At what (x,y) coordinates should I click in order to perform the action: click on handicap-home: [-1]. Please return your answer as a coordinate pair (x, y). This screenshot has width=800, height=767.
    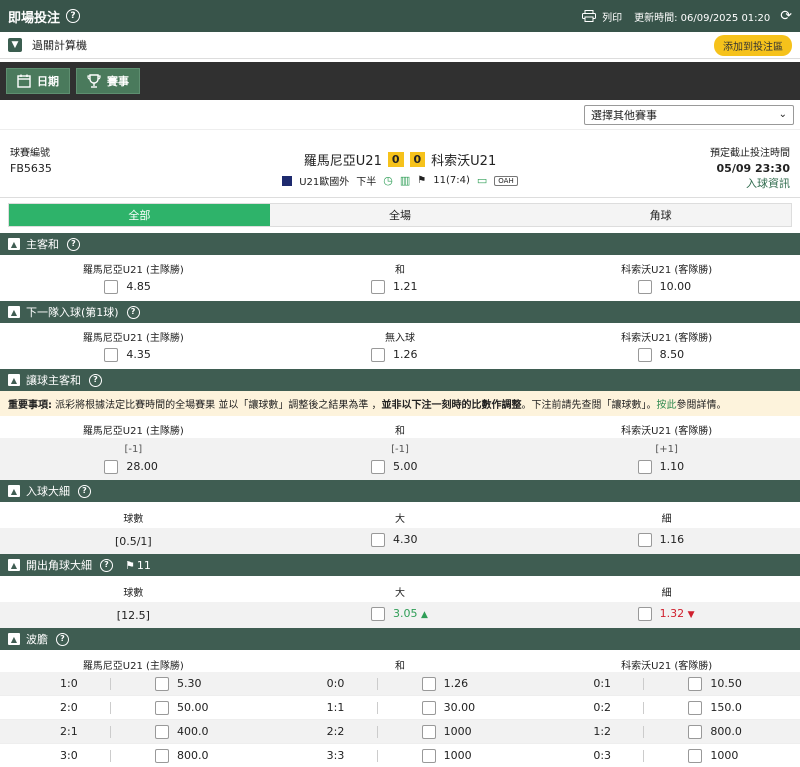
    Looking at the image, I should click on (133, 449).